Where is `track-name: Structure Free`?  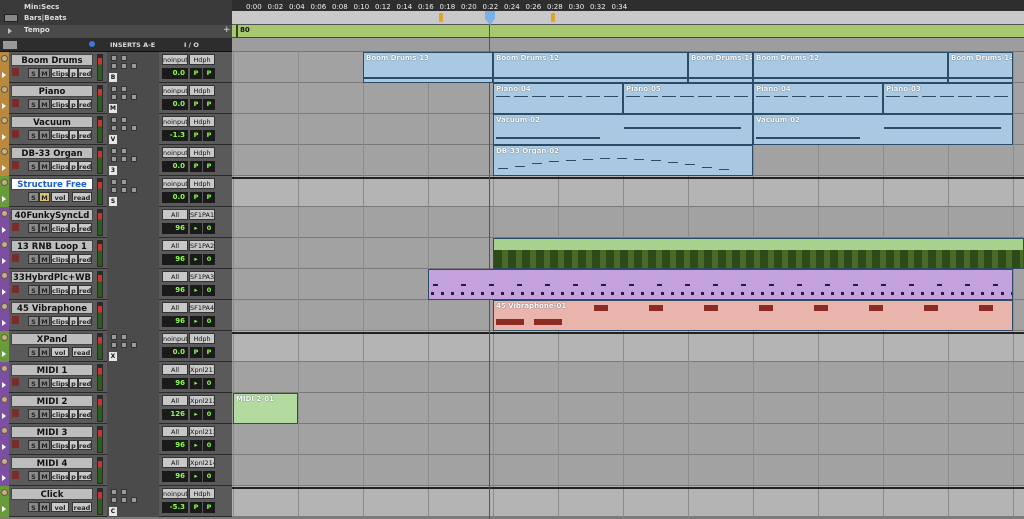 track-name: Structure Free is located at coordinates (52, 184).